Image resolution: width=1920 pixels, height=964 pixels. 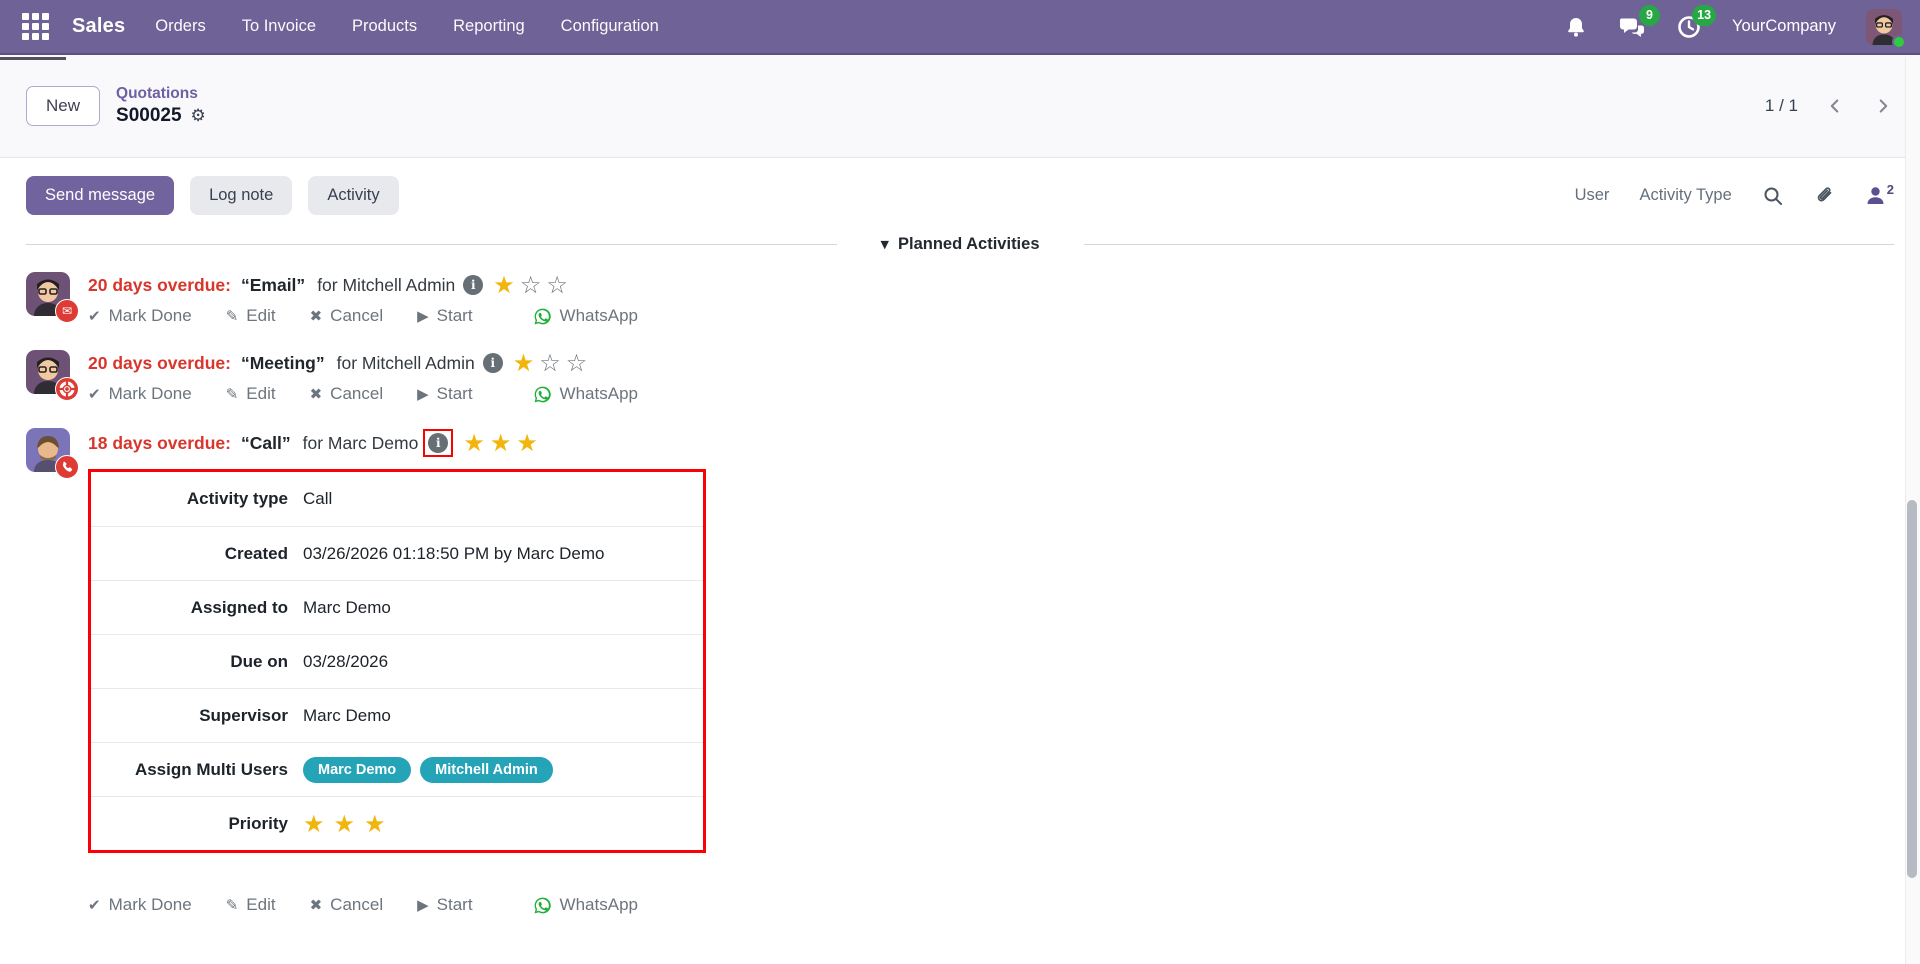 What do you see at coordinates (1886, 28) in the screenshot?
I see `user-avatar` at bounding box center [1886, 28].